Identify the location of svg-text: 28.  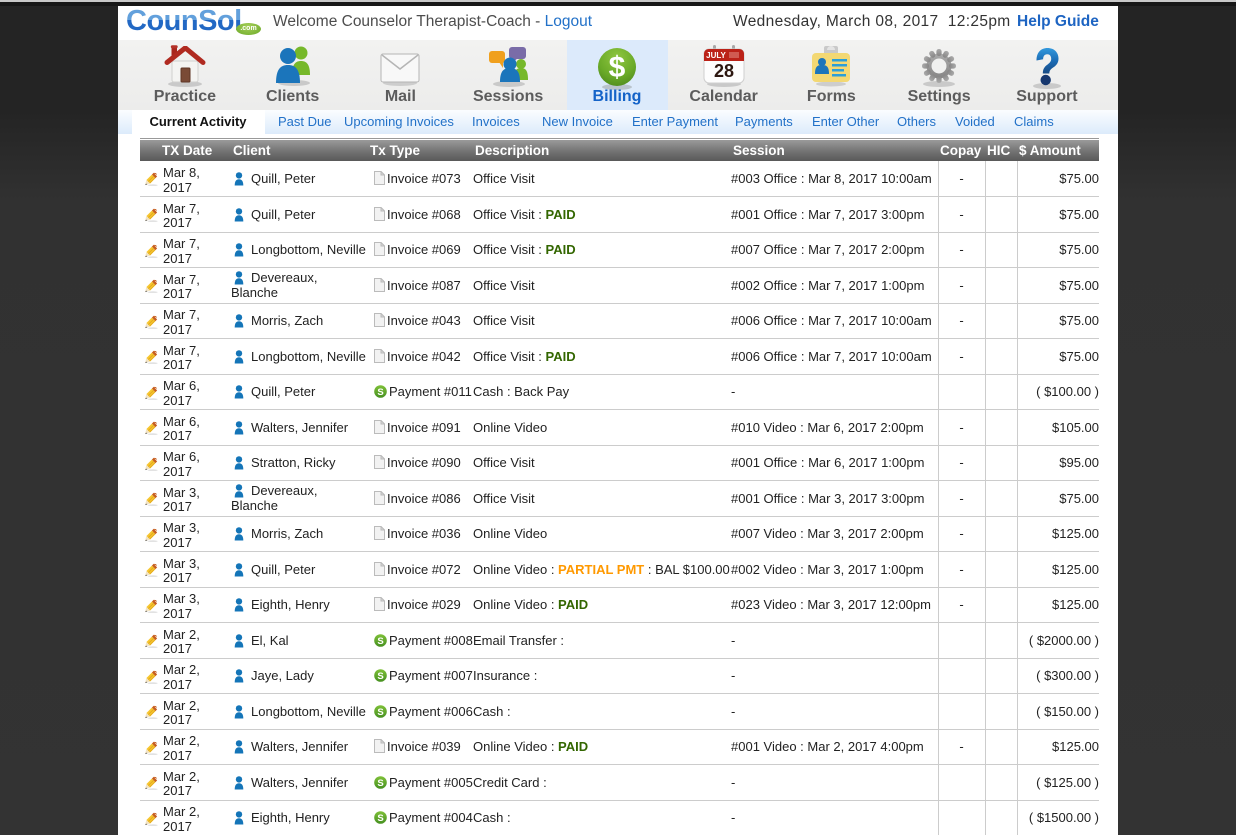
(724, 71).